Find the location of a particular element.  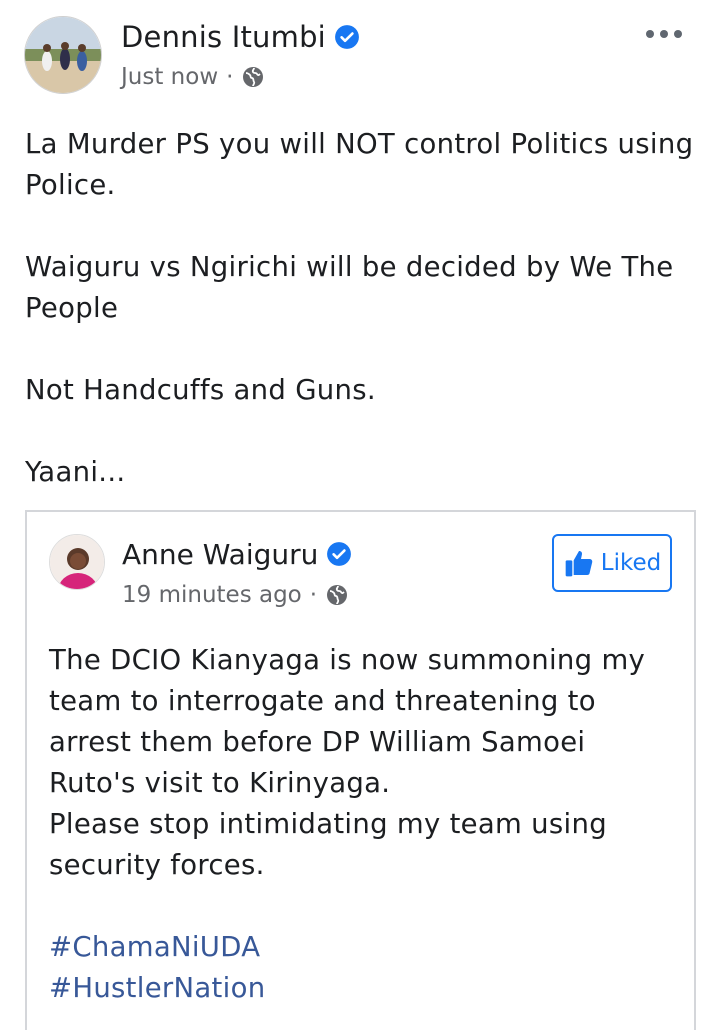

post-header: Dennis Itumbi Just now · is located at coordinates (360, 57).